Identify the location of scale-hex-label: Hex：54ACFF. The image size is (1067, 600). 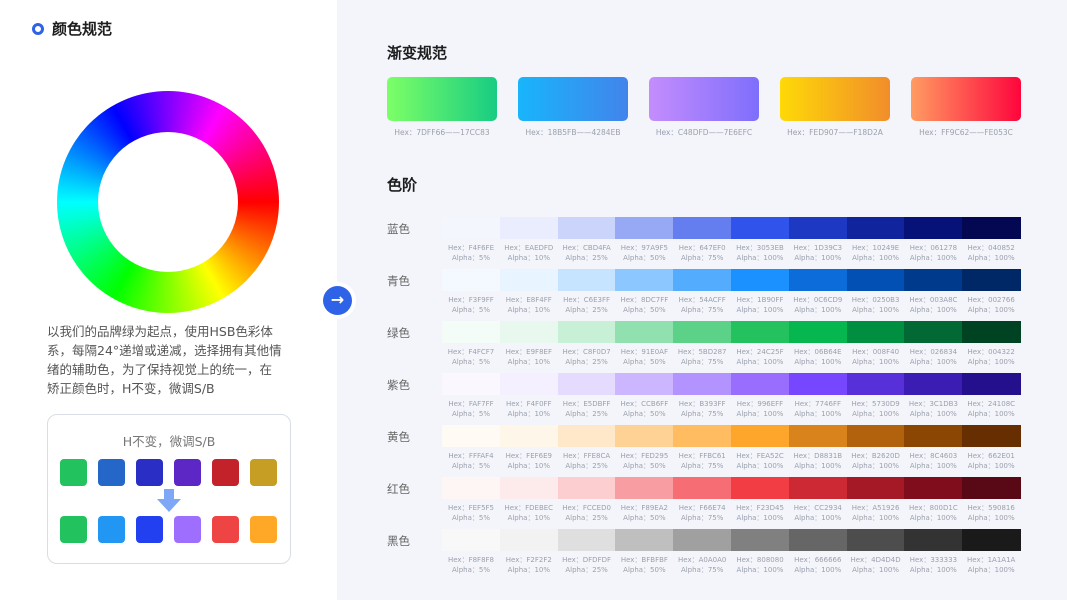
(702, 300).